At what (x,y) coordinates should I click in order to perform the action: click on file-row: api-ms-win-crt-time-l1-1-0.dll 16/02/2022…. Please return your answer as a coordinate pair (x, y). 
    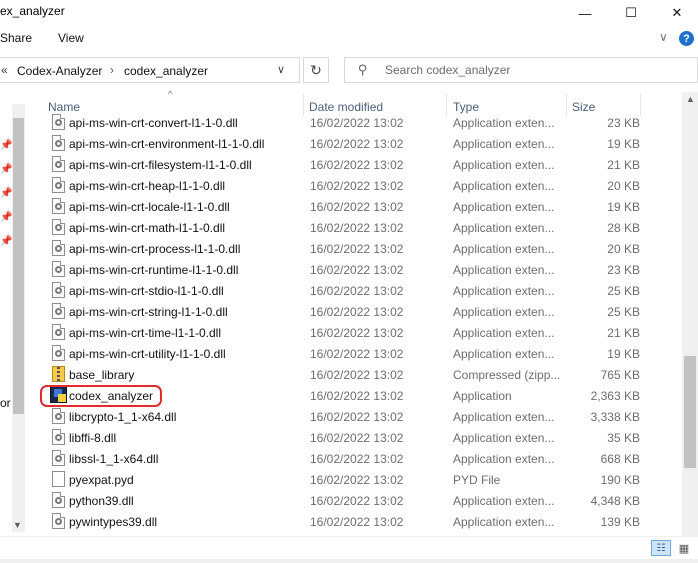
    Looking at the image, I should click on (354, 332).